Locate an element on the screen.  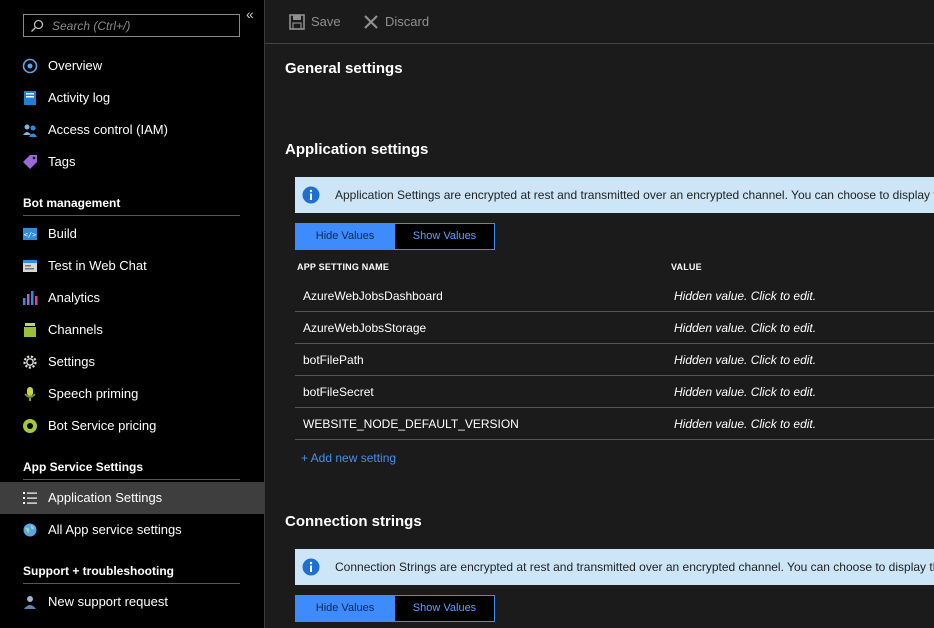
list-icon is located at coordinates (30, 498).